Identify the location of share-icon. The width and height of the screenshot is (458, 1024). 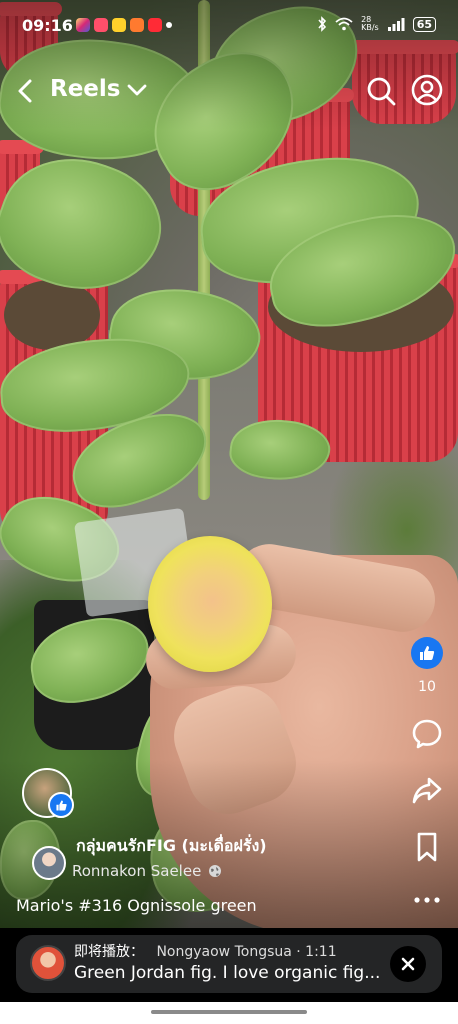
(427, 790).